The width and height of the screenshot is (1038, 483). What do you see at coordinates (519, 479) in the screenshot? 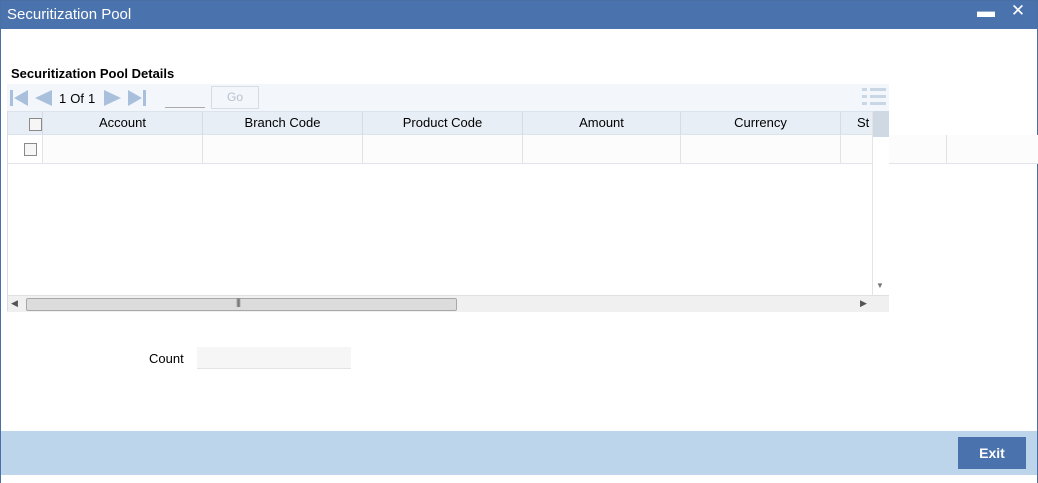
I see `bottom-strip` at bounding box center [519, 479].